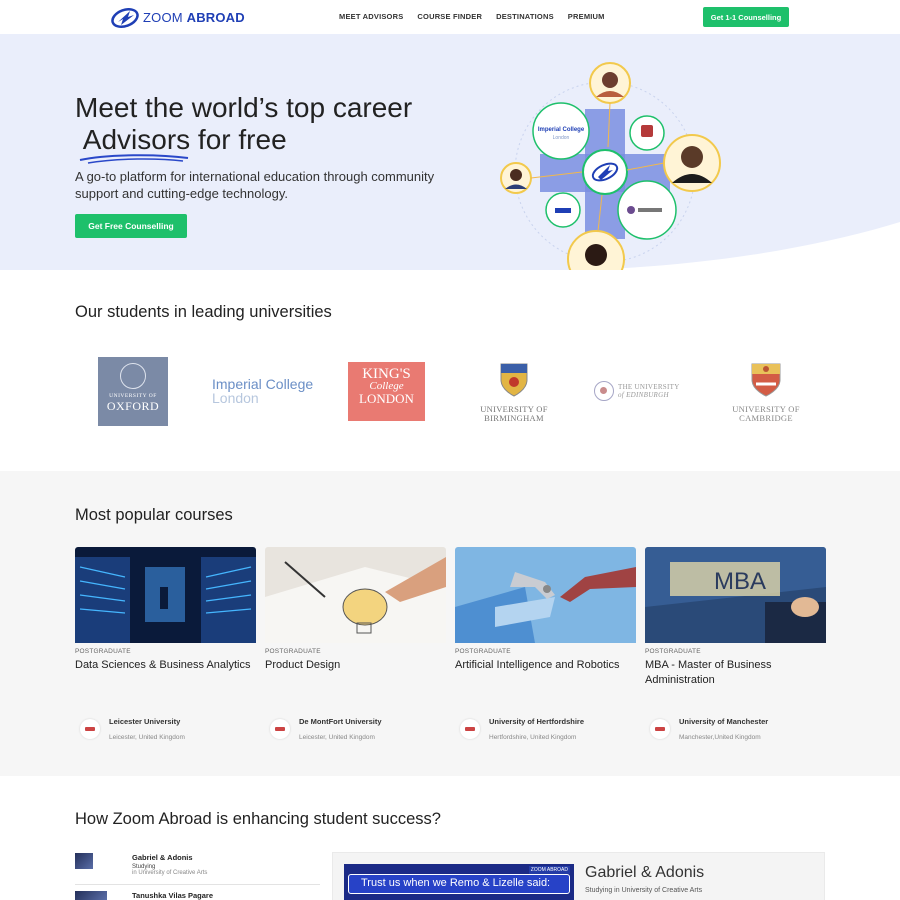 Image resolution: width=900 pixels, height=900 pixels. Describe the element at coordinates (561, 138) in the screenshot. I see `graphic-imperial-label-2: London` at that location.